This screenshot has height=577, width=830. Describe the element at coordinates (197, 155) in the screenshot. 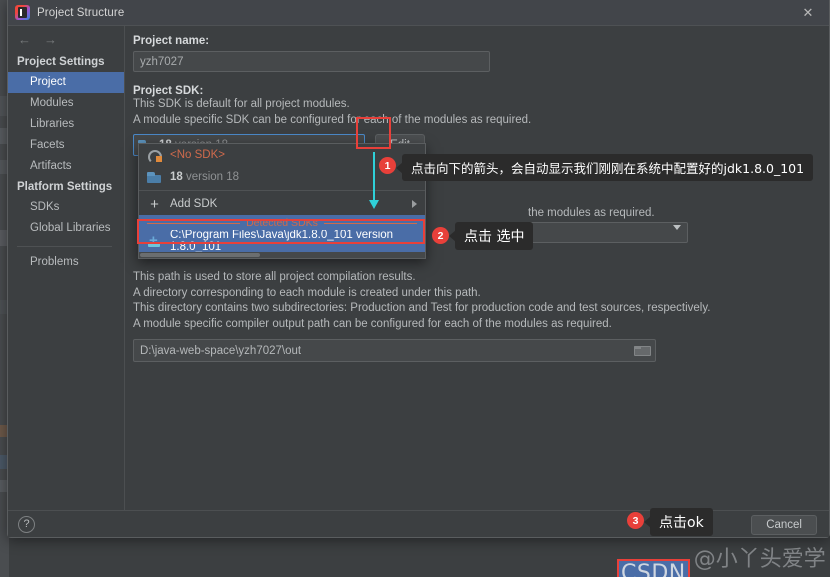

I see `sdk-option-no-sdk-label: <No SDK>` at that location.